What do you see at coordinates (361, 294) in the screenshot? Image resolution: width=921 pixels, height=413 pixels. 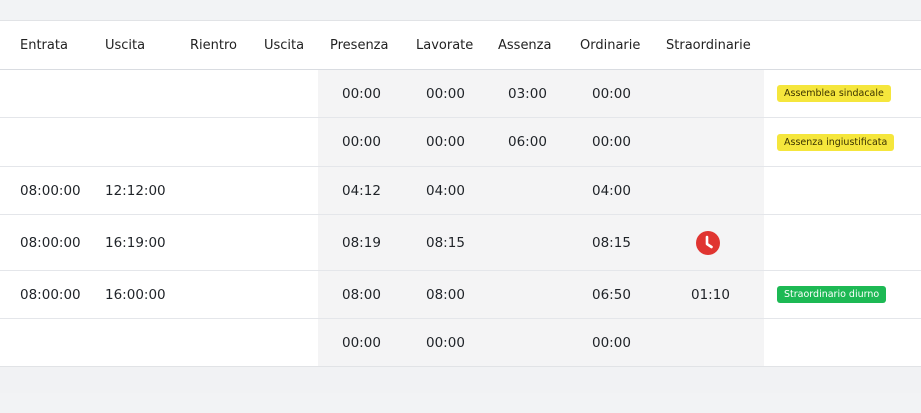 I see `cell-presenza: 08:00` at bounding box center [361, 294].